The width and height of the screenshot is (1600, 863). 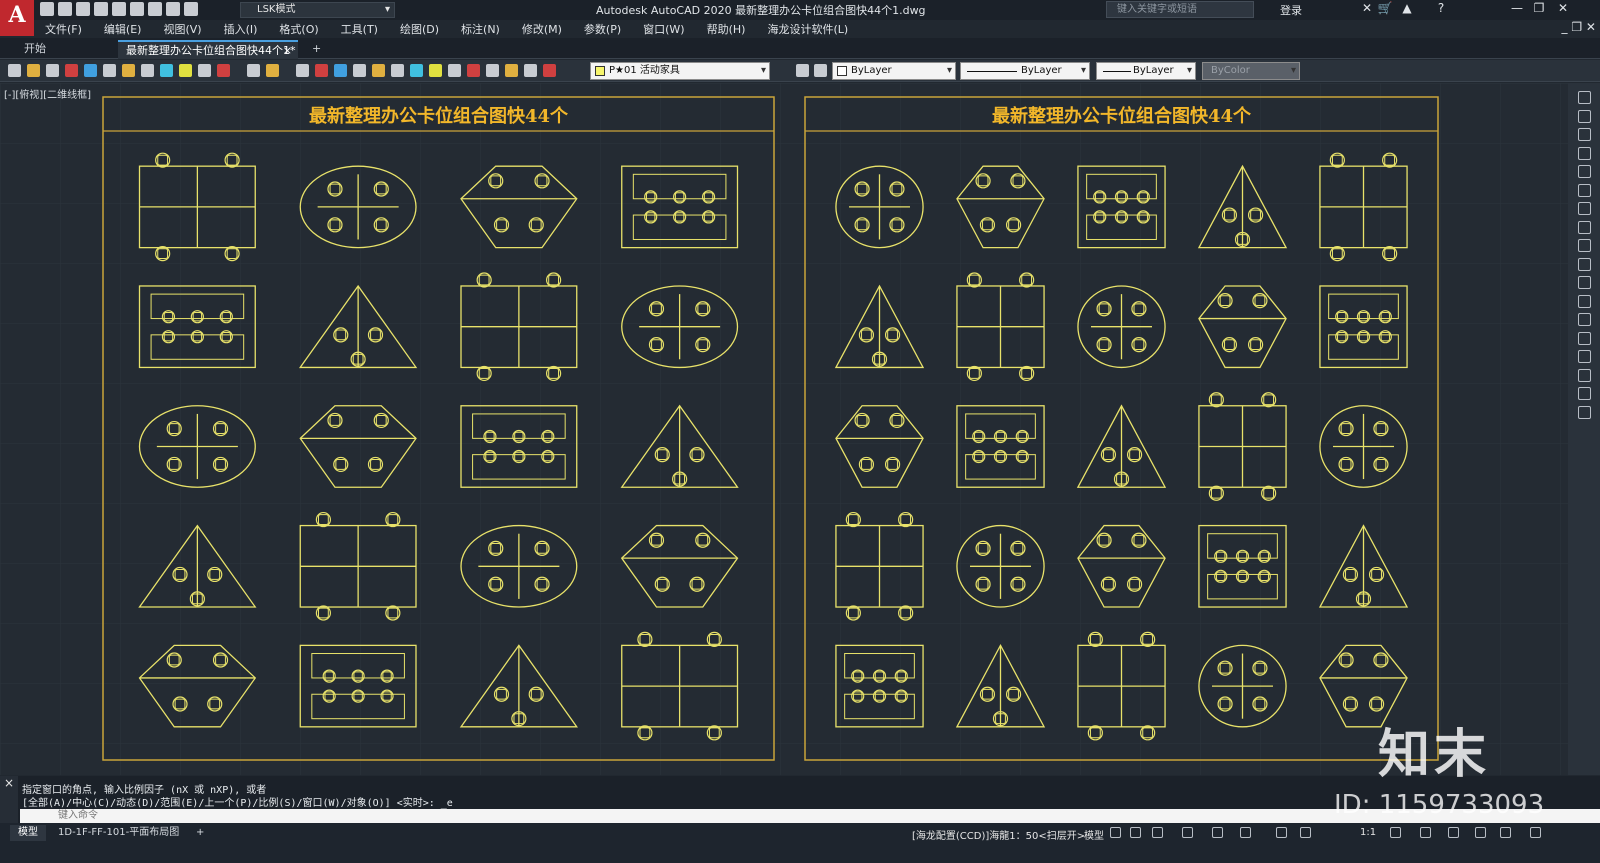 I want to click on annotation-visibility-icon, so click(x=1281, y=832).